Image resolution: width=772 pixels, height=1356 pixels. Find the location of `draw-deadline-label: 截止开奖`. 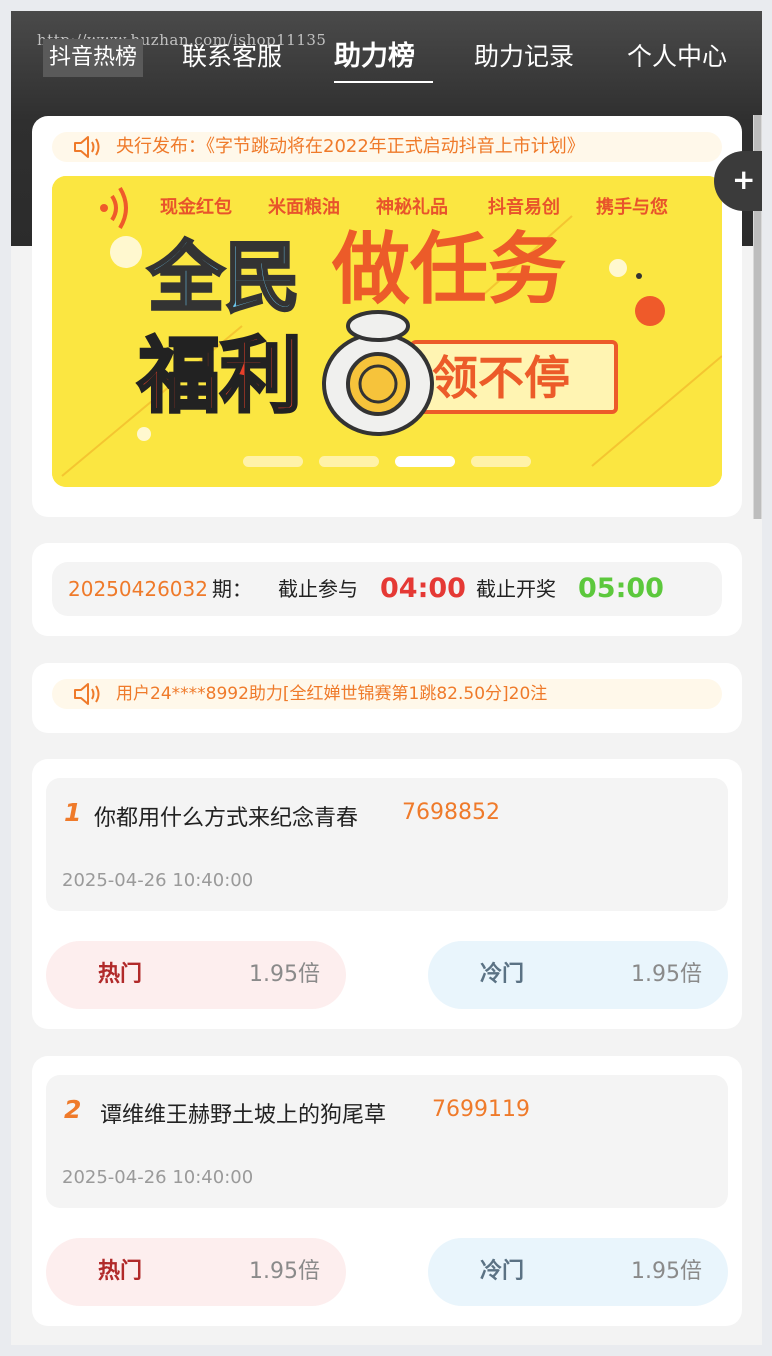

draw-deadline-label: 截止开奖 is located at coordinates (516, 589).